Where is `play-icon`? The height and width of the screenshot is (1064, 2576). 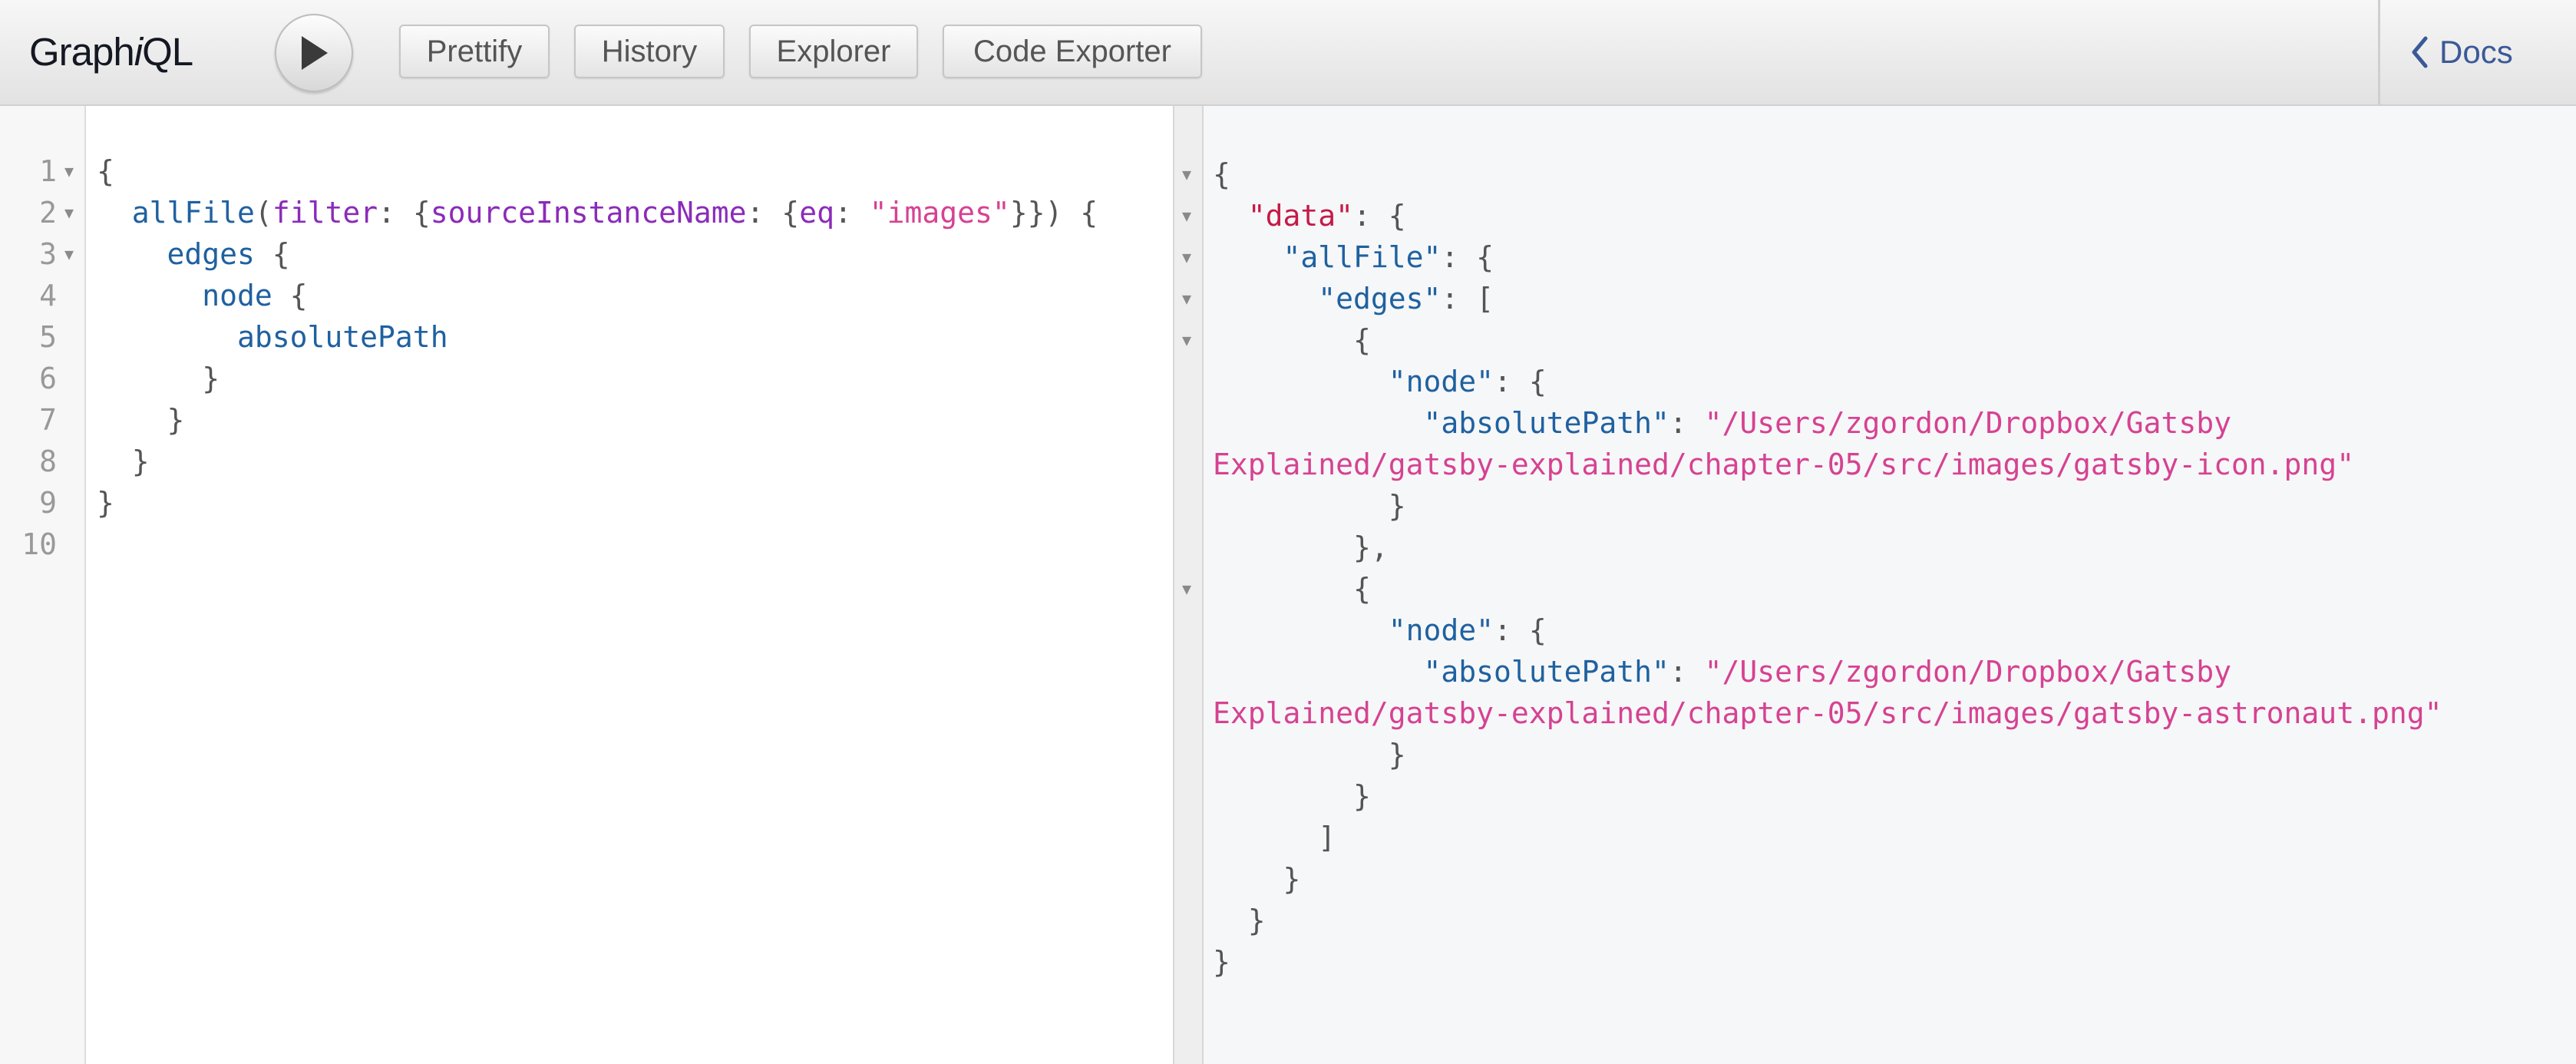 play-icon is located at coordinates (315, 53).